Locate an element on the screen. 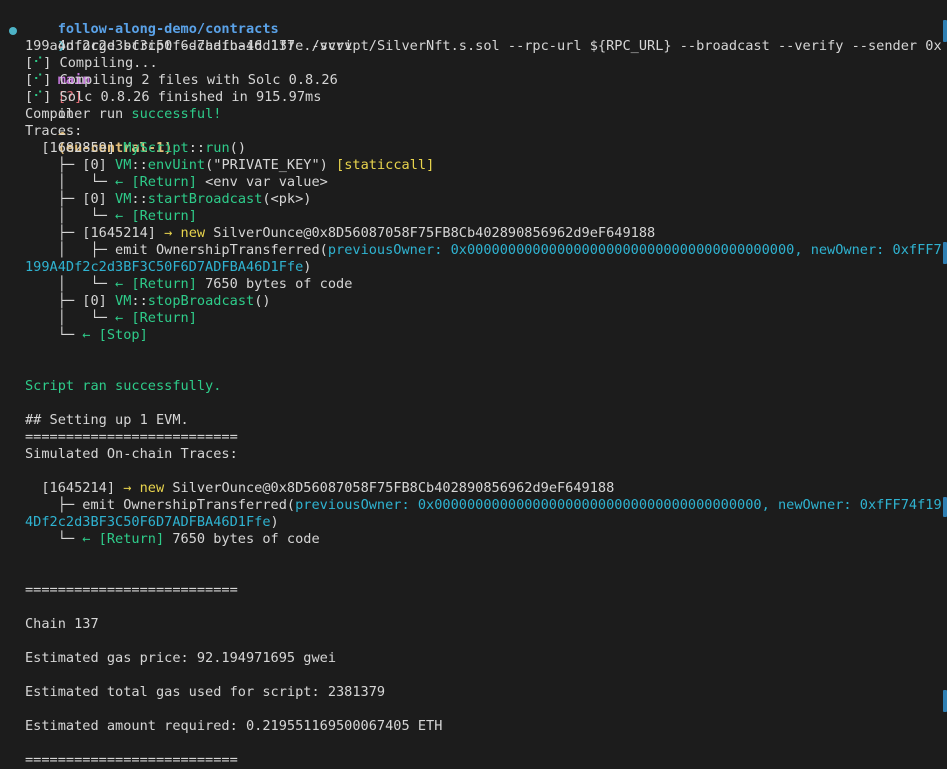 This screenshot has width=947, height=769. trace-emit-cont: 199A4Df2c2d3BF3C50F6D7ADFBA46D1Ffe) is located at coordinates (168, 267).